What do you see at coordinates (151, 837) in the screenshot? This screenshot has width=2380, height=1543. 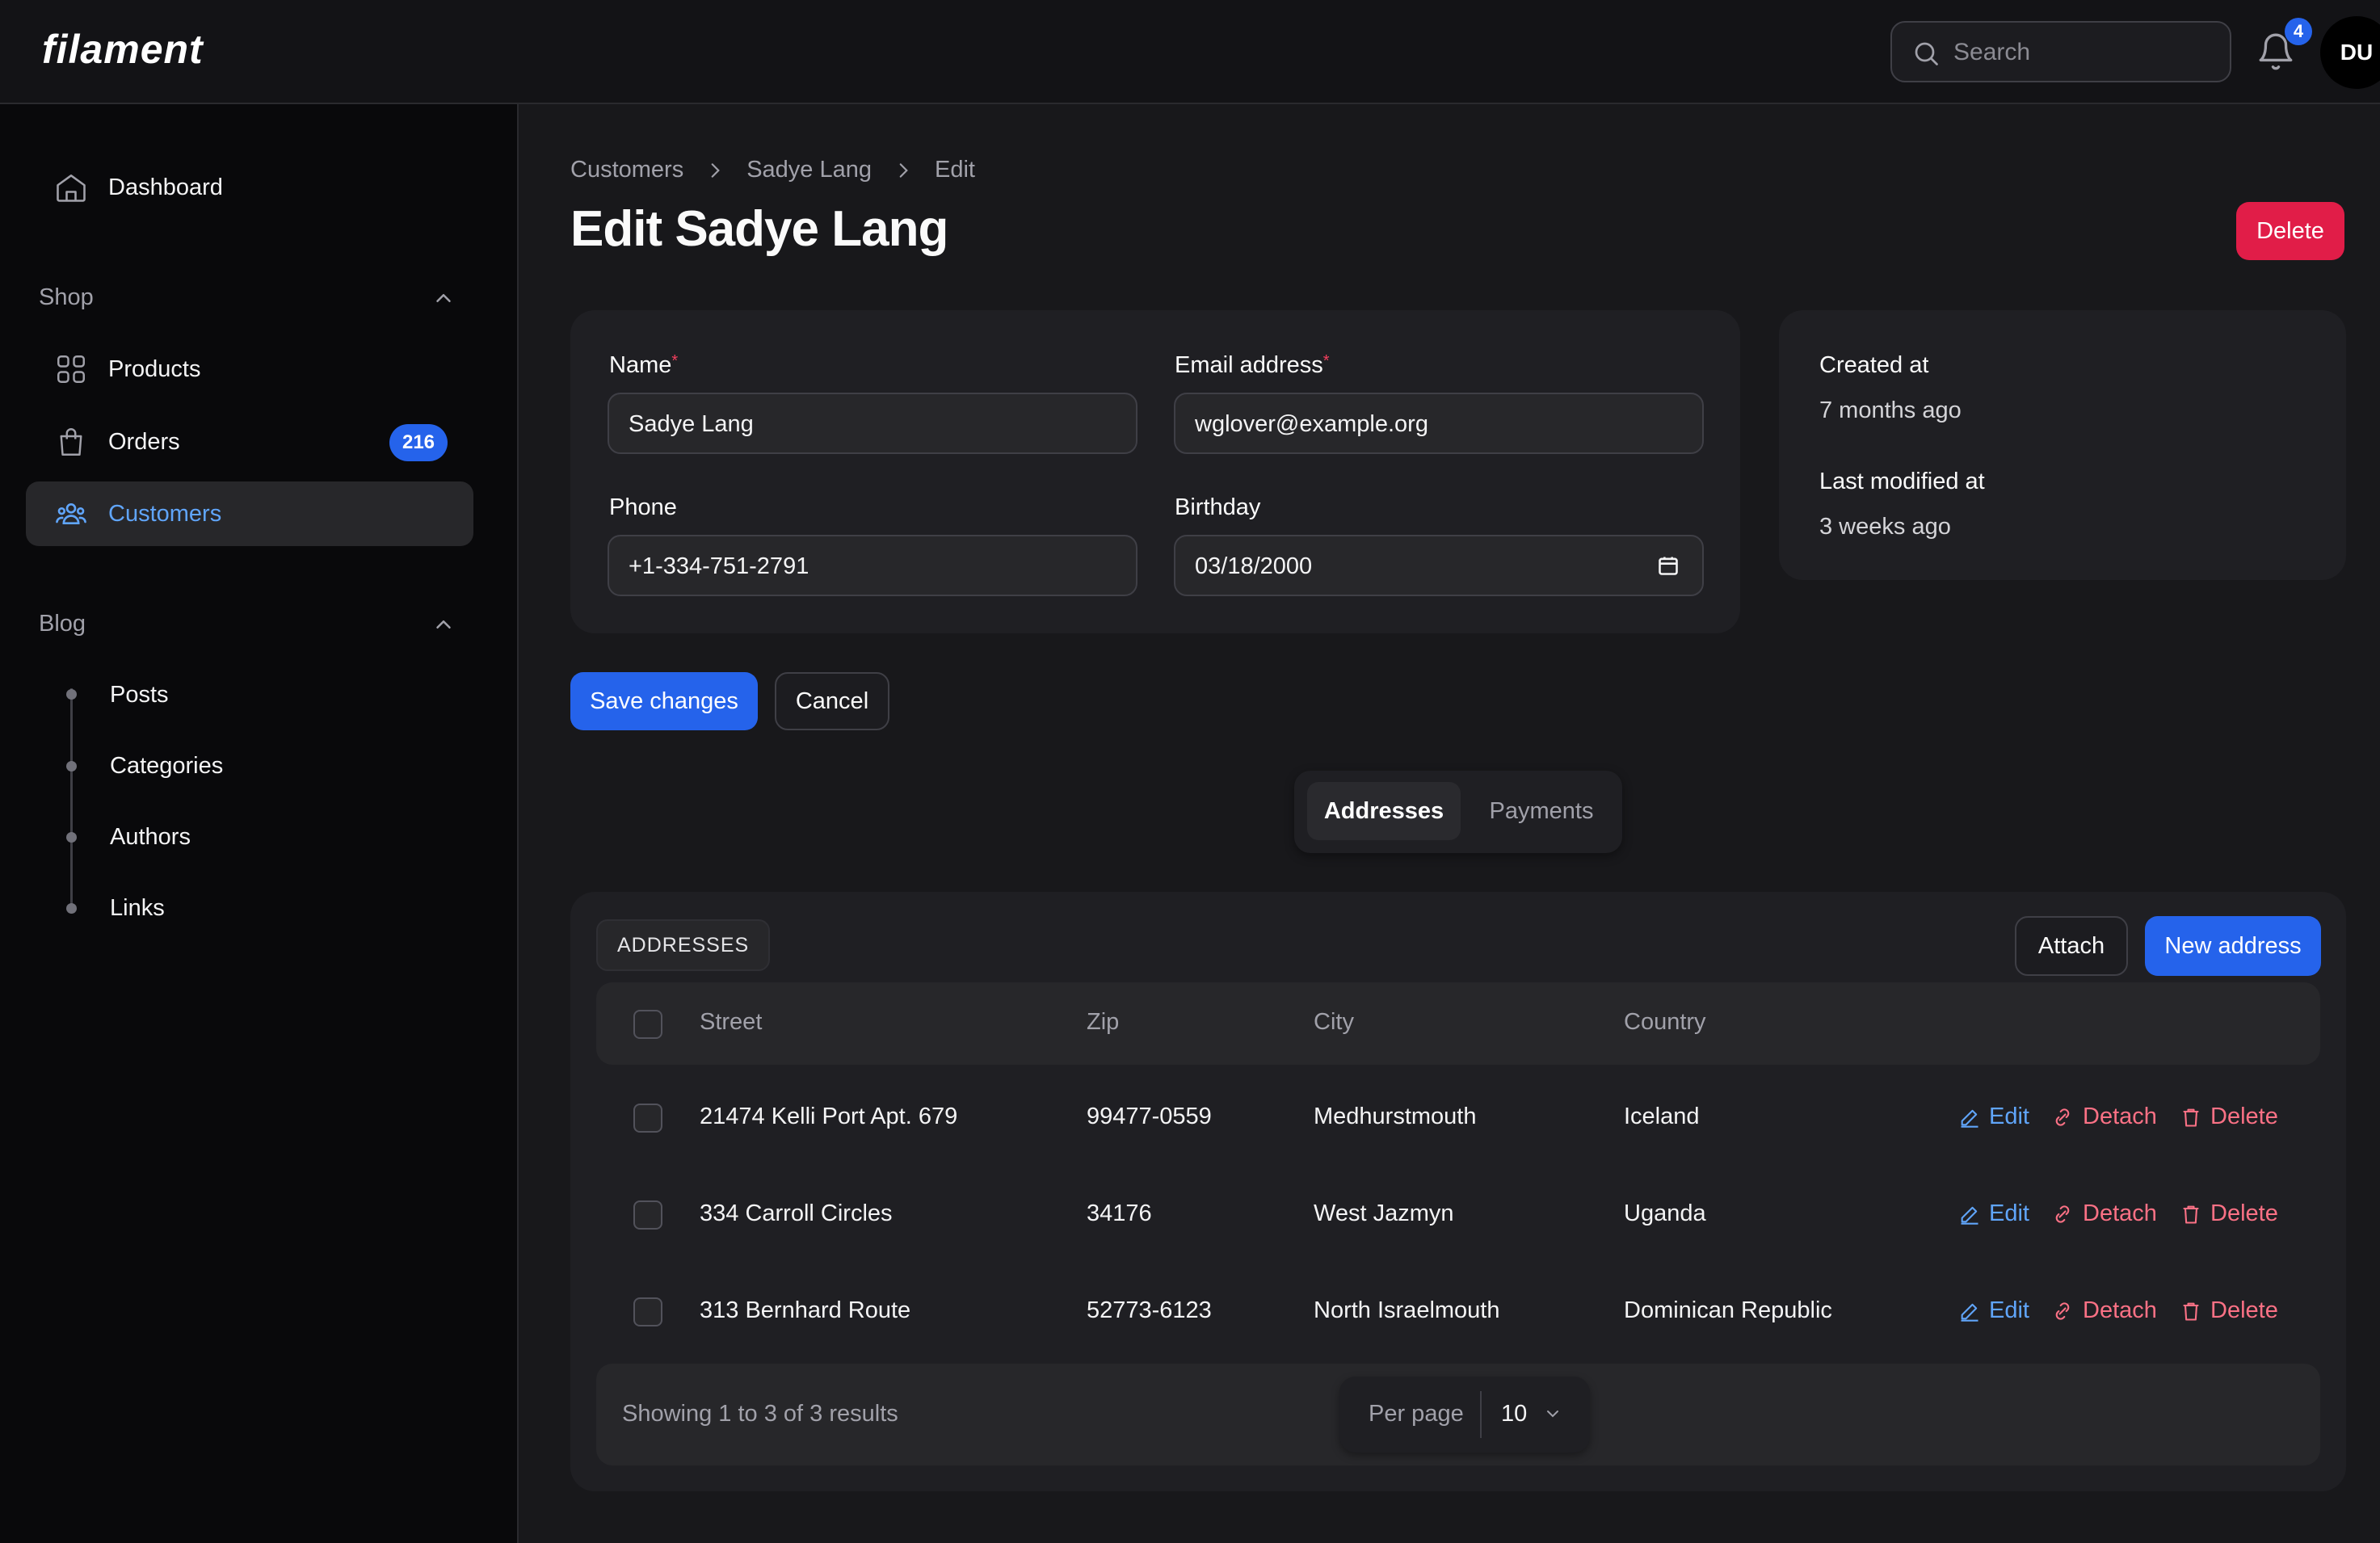 I see `sidebar-item-authors: Authors` at bounding box center [151, 837].